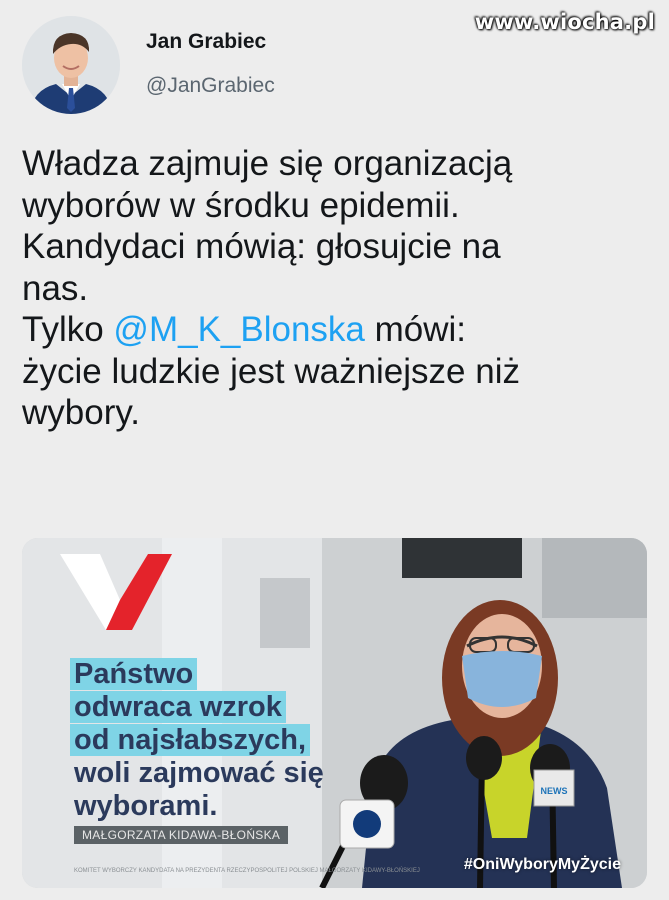 The image size is (669, 900). Describe the element at coordinates (241, 205) in the screenshot. I see `tweet-text-line: wyborów w środku epidemii.` at that location.